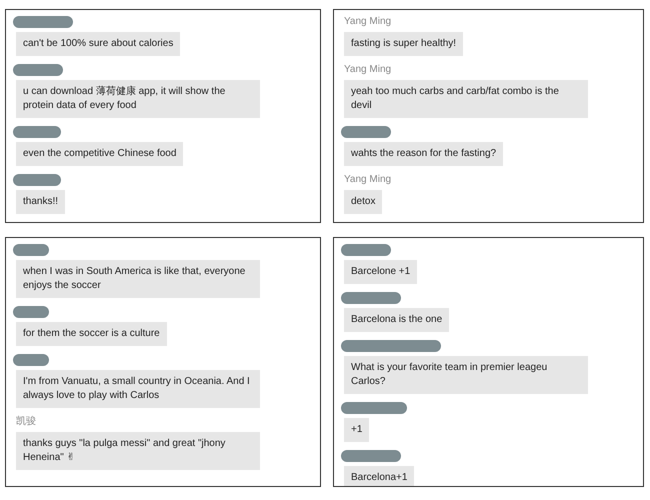 This screenshot has height=500, width=650. What do you see at coordinates (41, 202) in the screenshot?
I see `message-bubble: thanks!!` at bounding box center [41, 202].